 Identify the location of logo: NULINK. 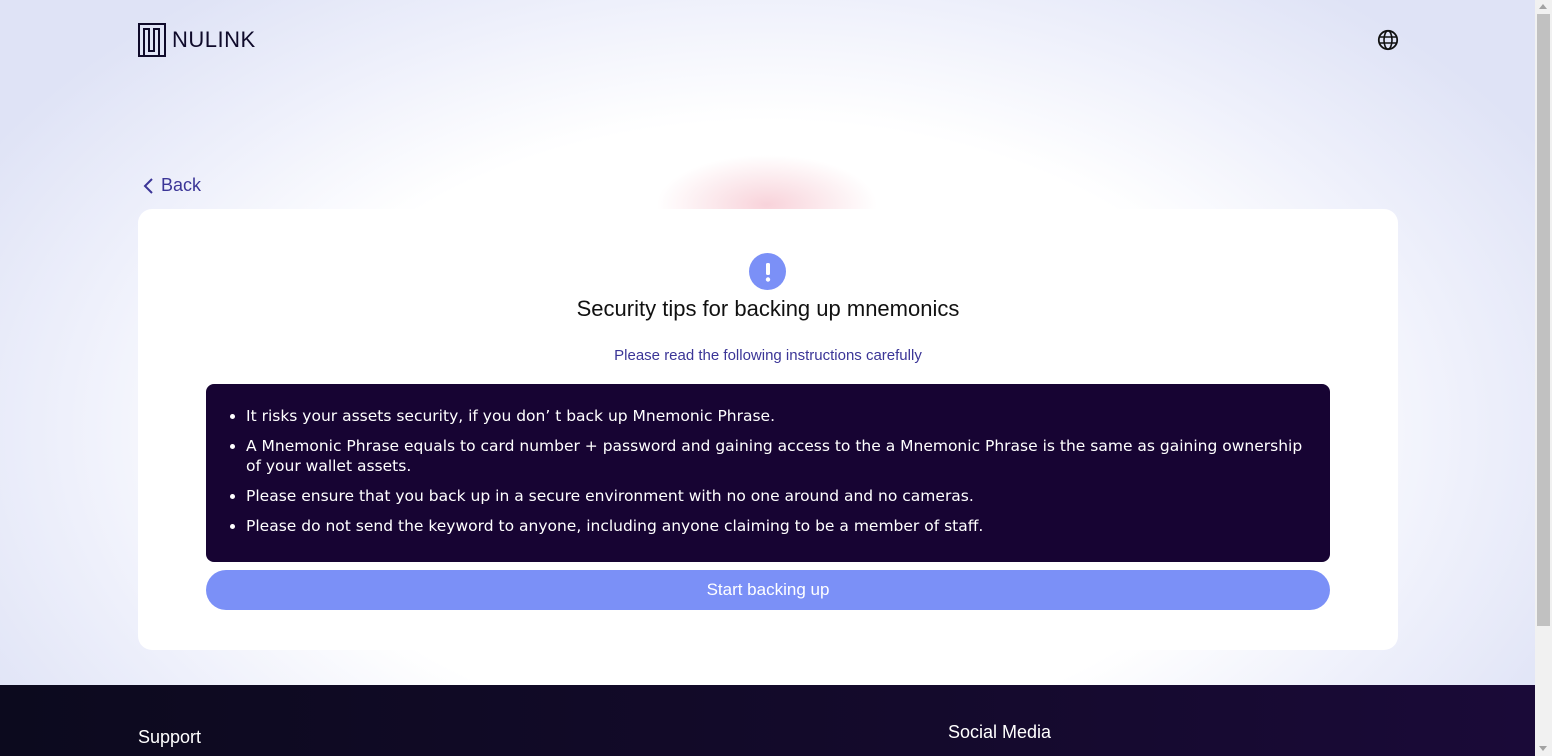
(197, 40).